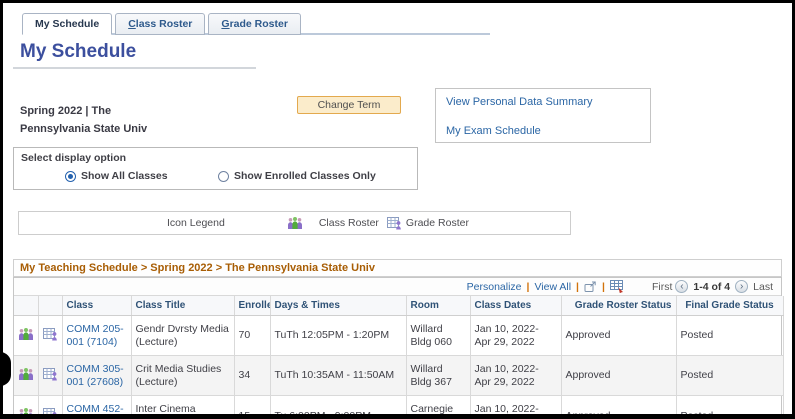 The width and height of the screenshot is (795, 419). Describe the element at coordinates (616, 286) in the screenshot. I see `download-grid-icon` at that location.